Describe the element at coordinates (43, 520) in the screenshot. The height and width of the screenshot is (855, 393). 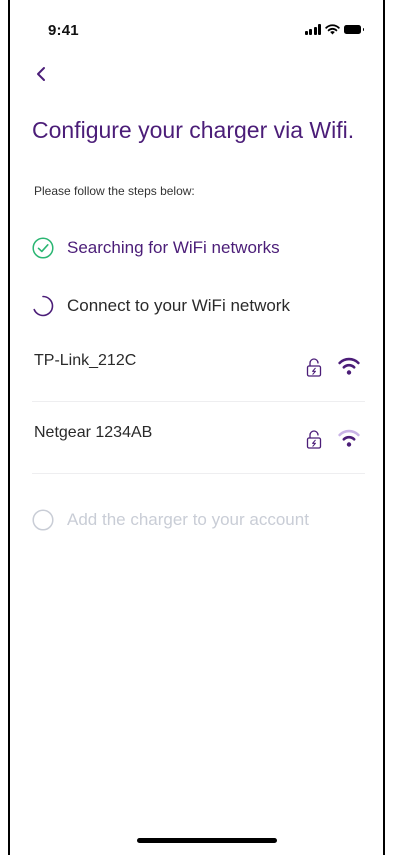
I see `empty-circle-icon` at that location.